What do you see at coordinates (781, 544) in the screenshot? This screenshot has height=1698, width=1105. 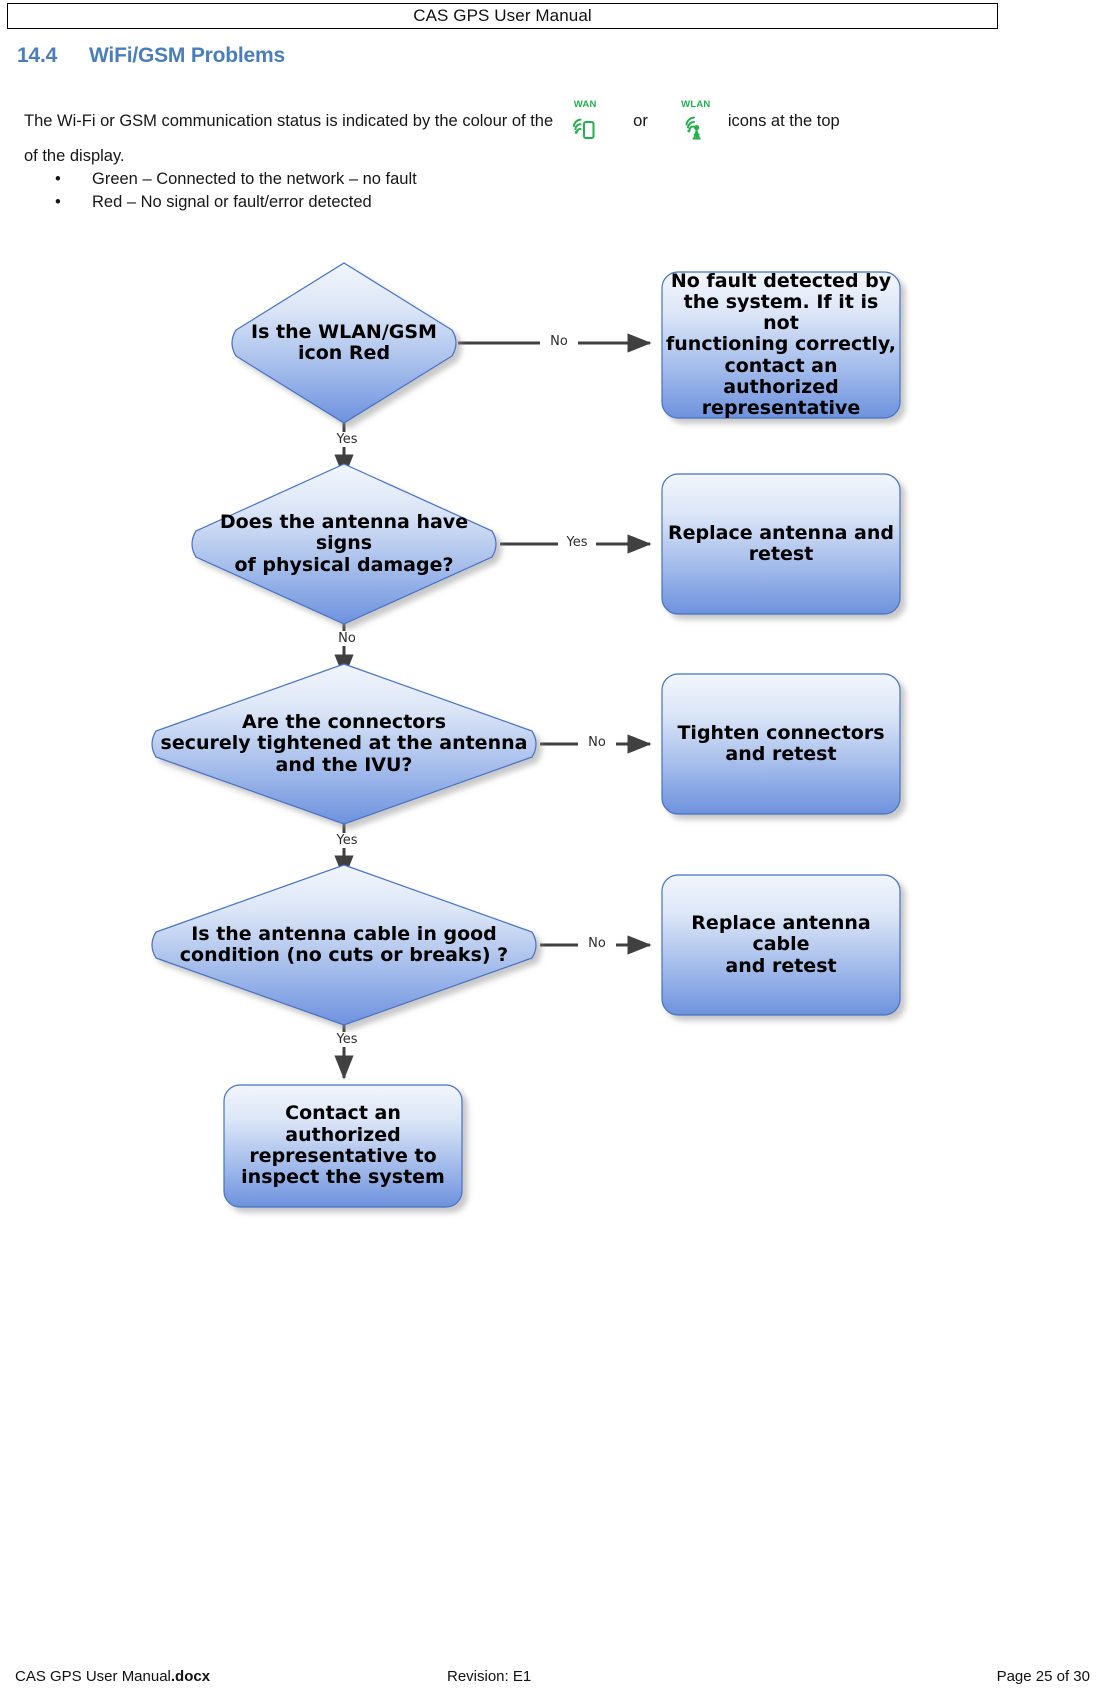 I see `flow-node-b2` at bounding box center [781, 544].